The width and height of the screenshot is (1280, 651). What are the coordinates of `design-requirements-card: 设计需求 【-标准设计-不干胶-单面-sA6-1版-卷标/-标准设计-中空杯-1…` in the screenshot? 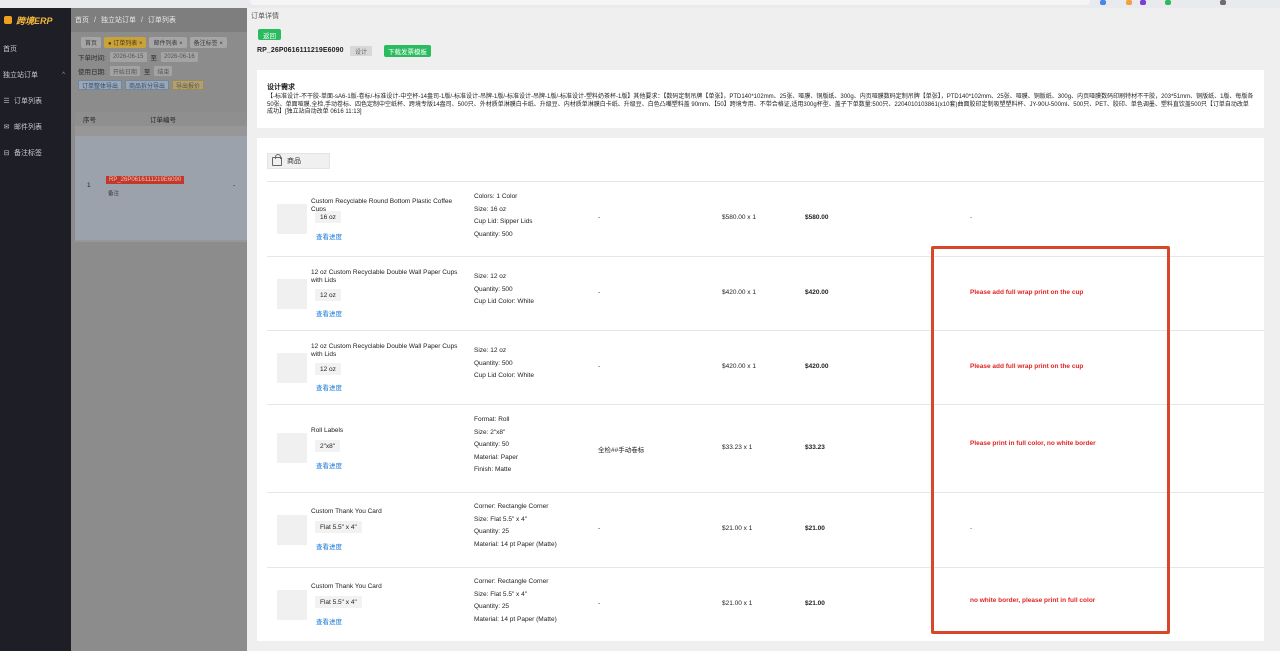 It's located at (760, 99).